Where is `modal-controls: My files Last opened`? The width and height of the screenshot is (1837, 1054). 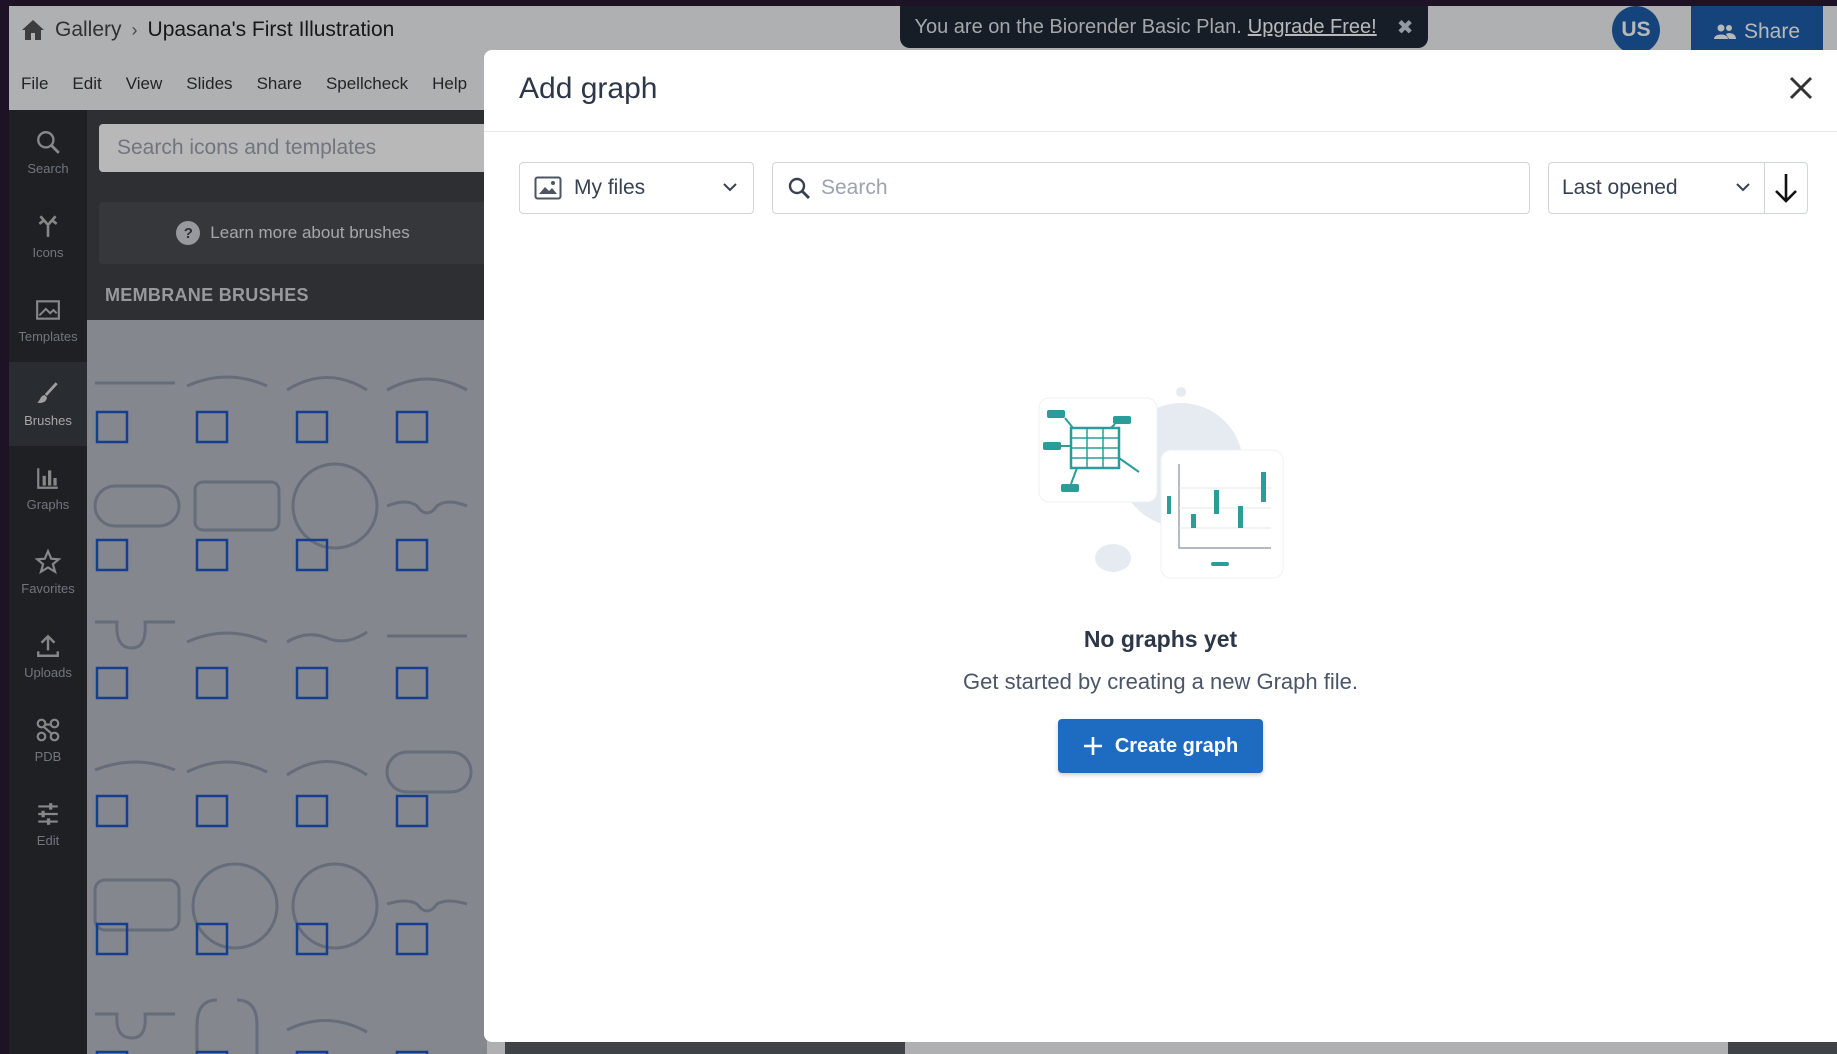 modal-controls: My files Last opened is located at coordinates (1164, 188).